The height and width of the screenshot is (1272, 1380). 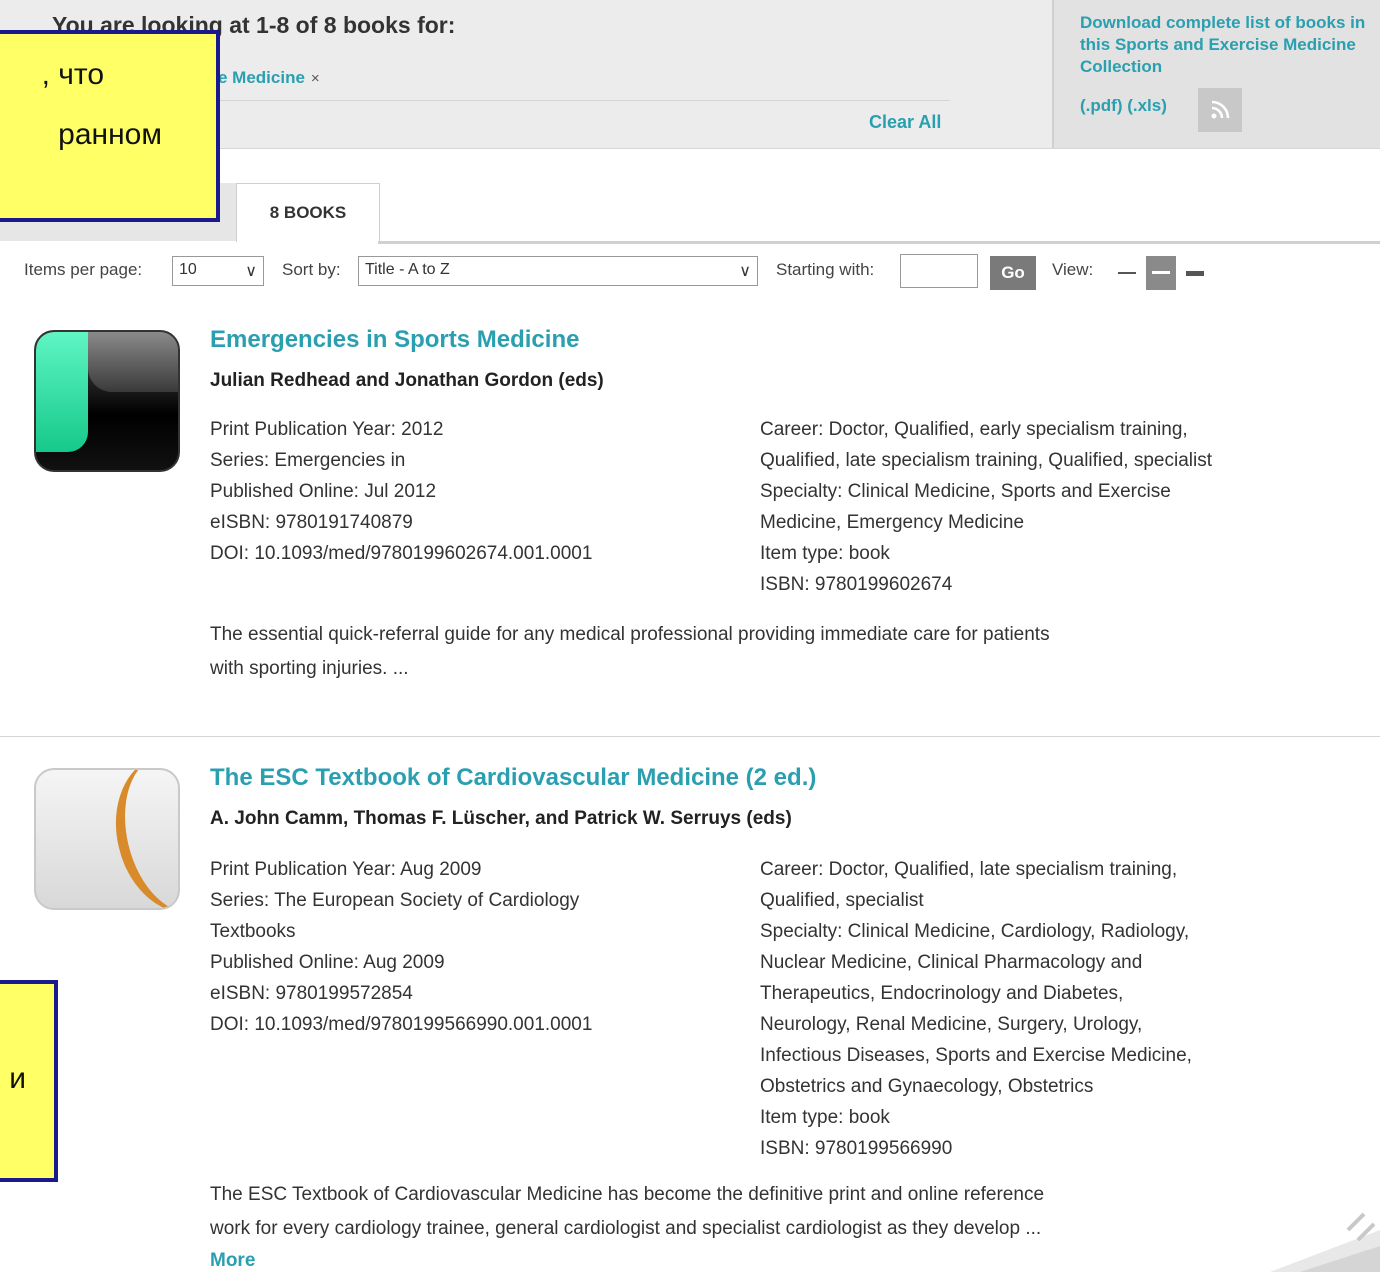 I want to click on items-per-page-value: 10, so click(x=188, y=269).